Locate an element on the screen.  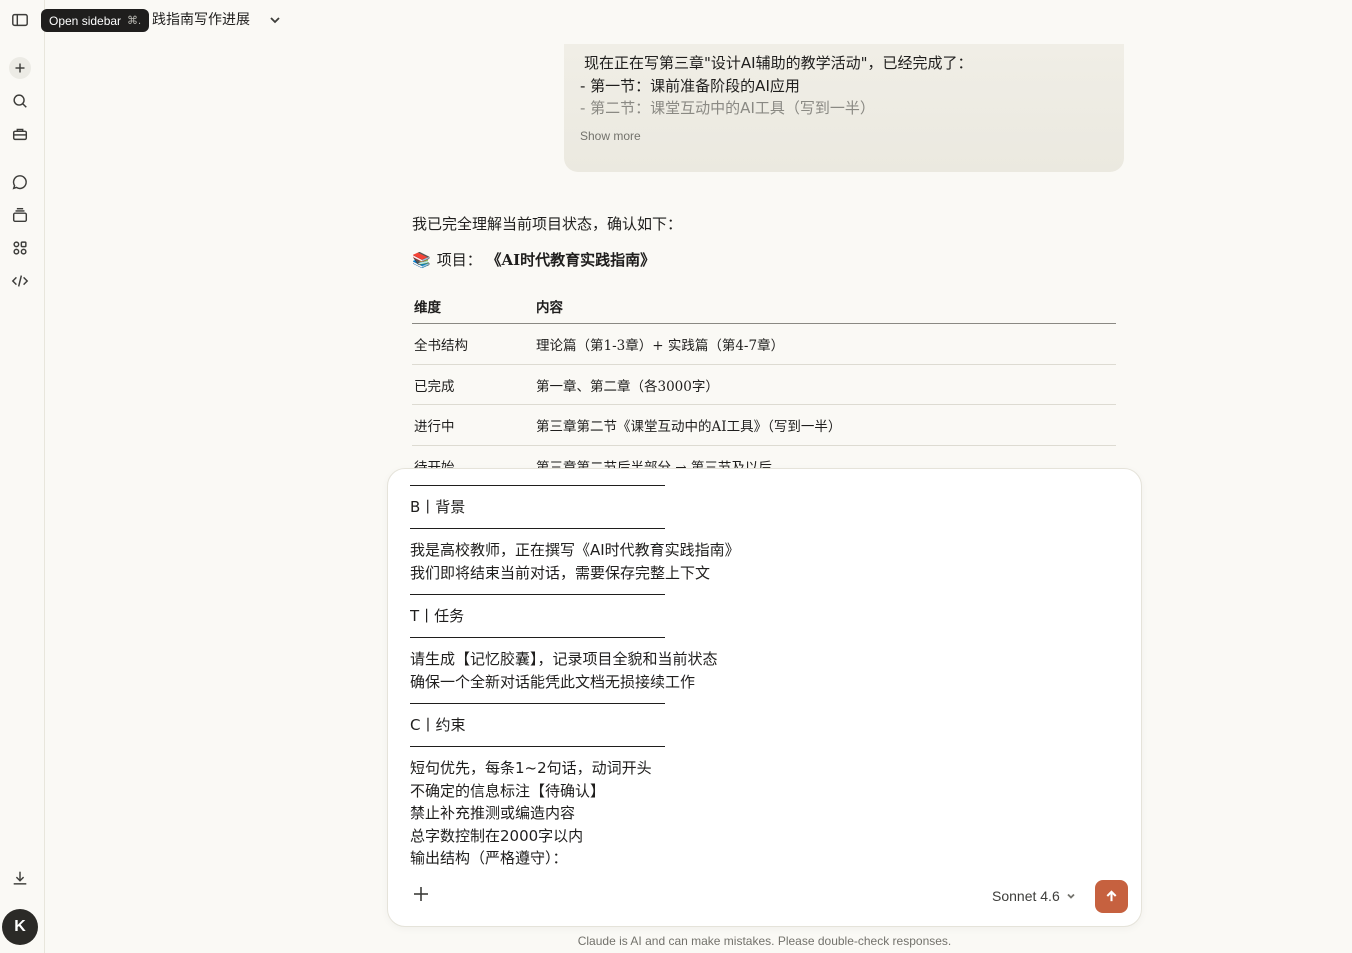
table-header-row: 维度 内容 is located at coordinates (764, 306).